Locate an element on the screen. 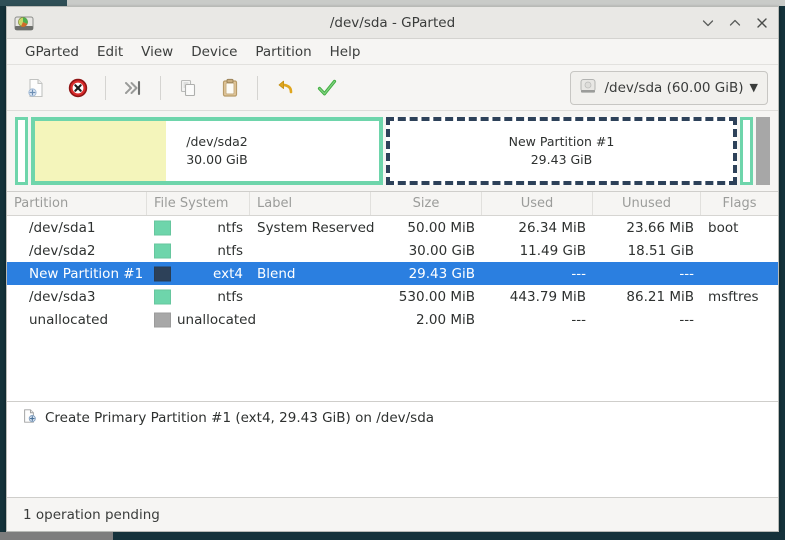  cell-filesystem: ext4 is located at coordinates (198, 274).